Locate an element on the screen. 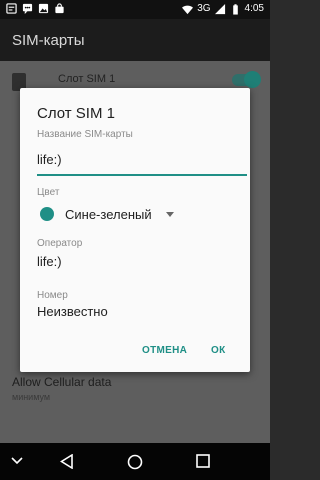 The width and height of the screenshot is (320, 480). sim-name-value: life:) is located at coordinates (49, 159).